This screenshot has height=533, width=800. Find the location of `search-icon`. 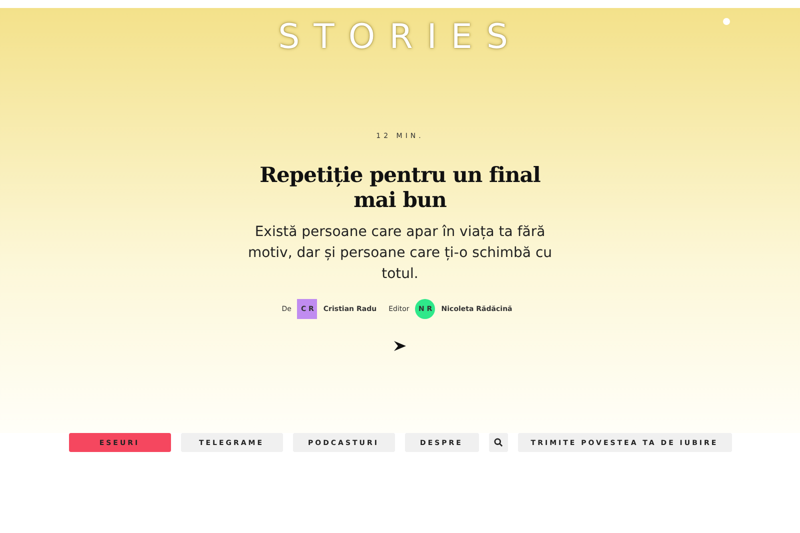

search-icon is located at coordinates (498, 442).